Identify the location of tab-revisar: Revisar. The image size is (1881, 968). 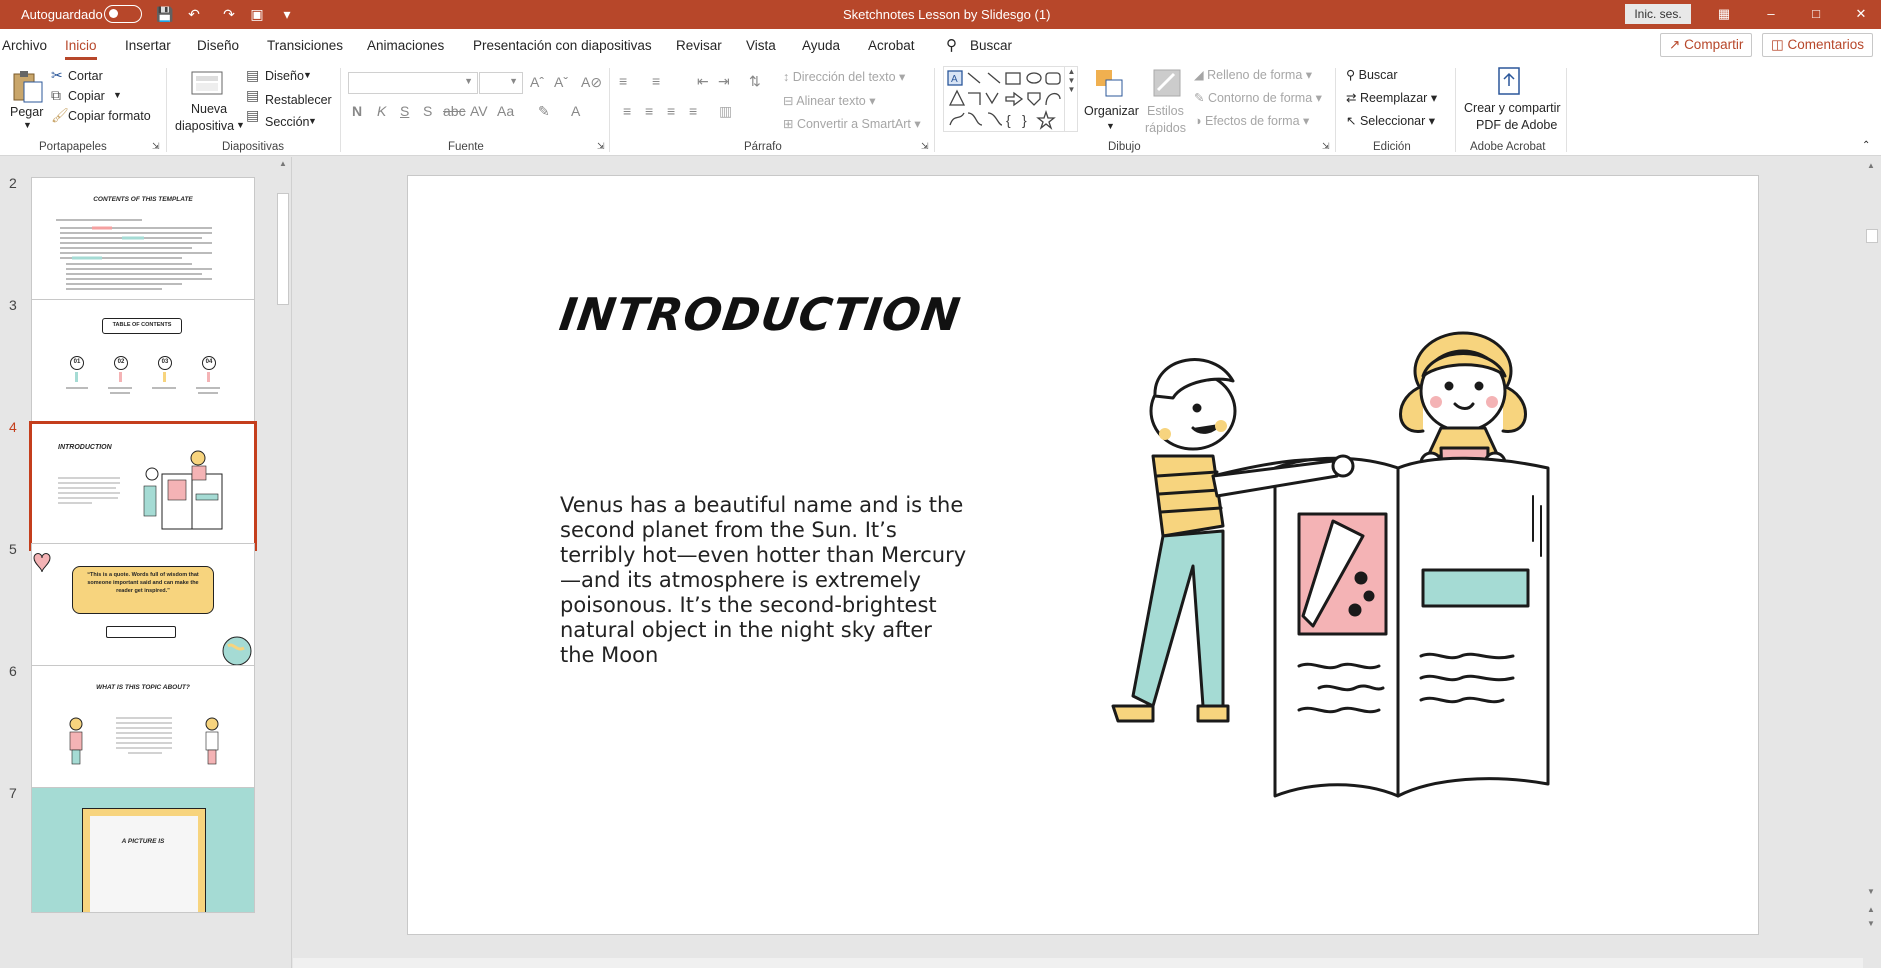
(699, 45).